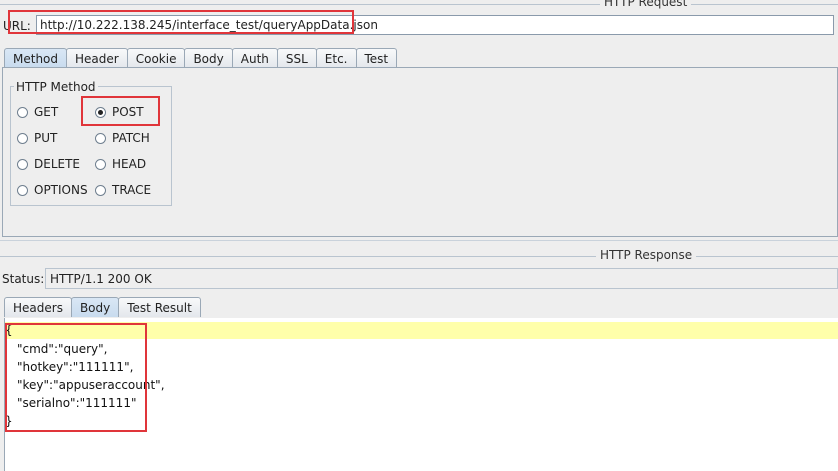 Image resolution: width=838 pixels, height=471 pixels. Describe the element at coordinates (646, 255) in the screenshot. I see `response-section-title: HTTP Response` at that location.